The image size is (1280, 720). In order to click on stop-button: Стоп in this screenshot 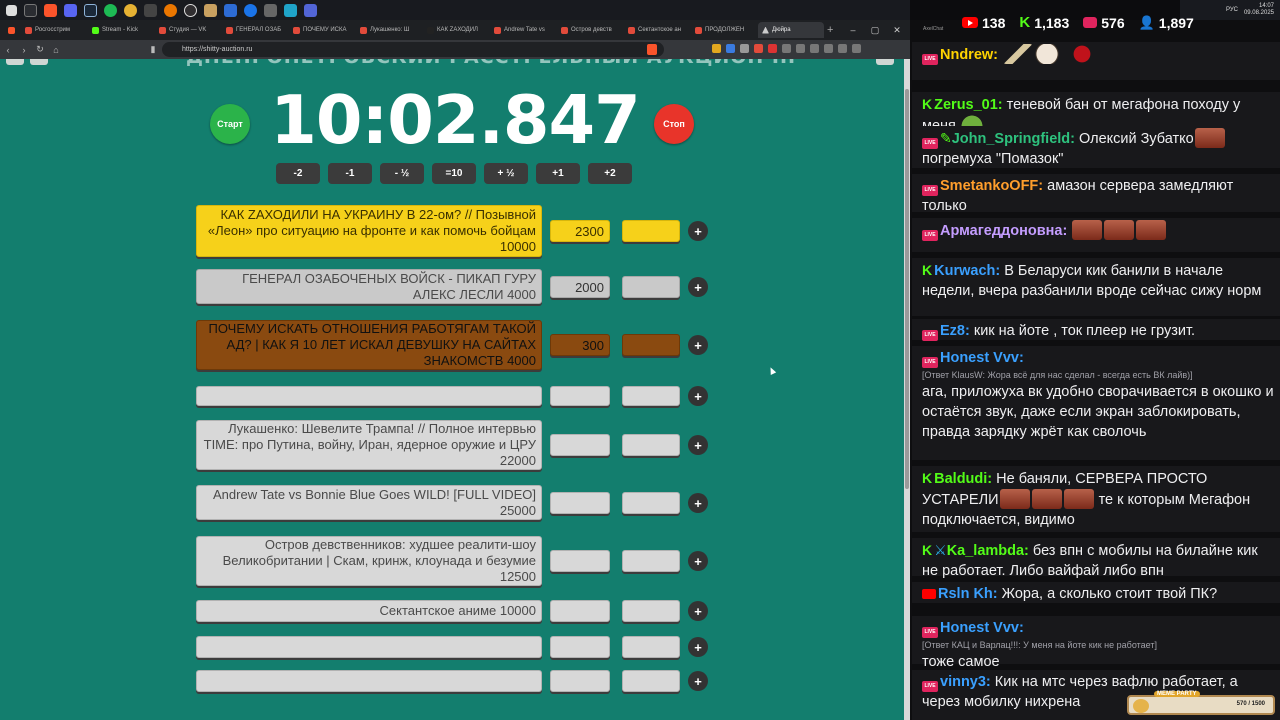, I will do `click(674, 124)`.